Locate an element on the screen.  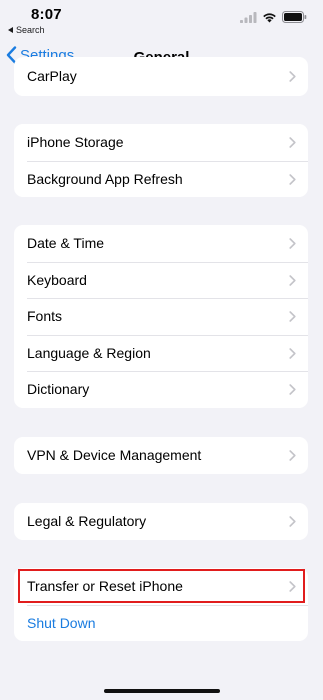
row-label: Background App Refresh is located at coordinates (105, 178).